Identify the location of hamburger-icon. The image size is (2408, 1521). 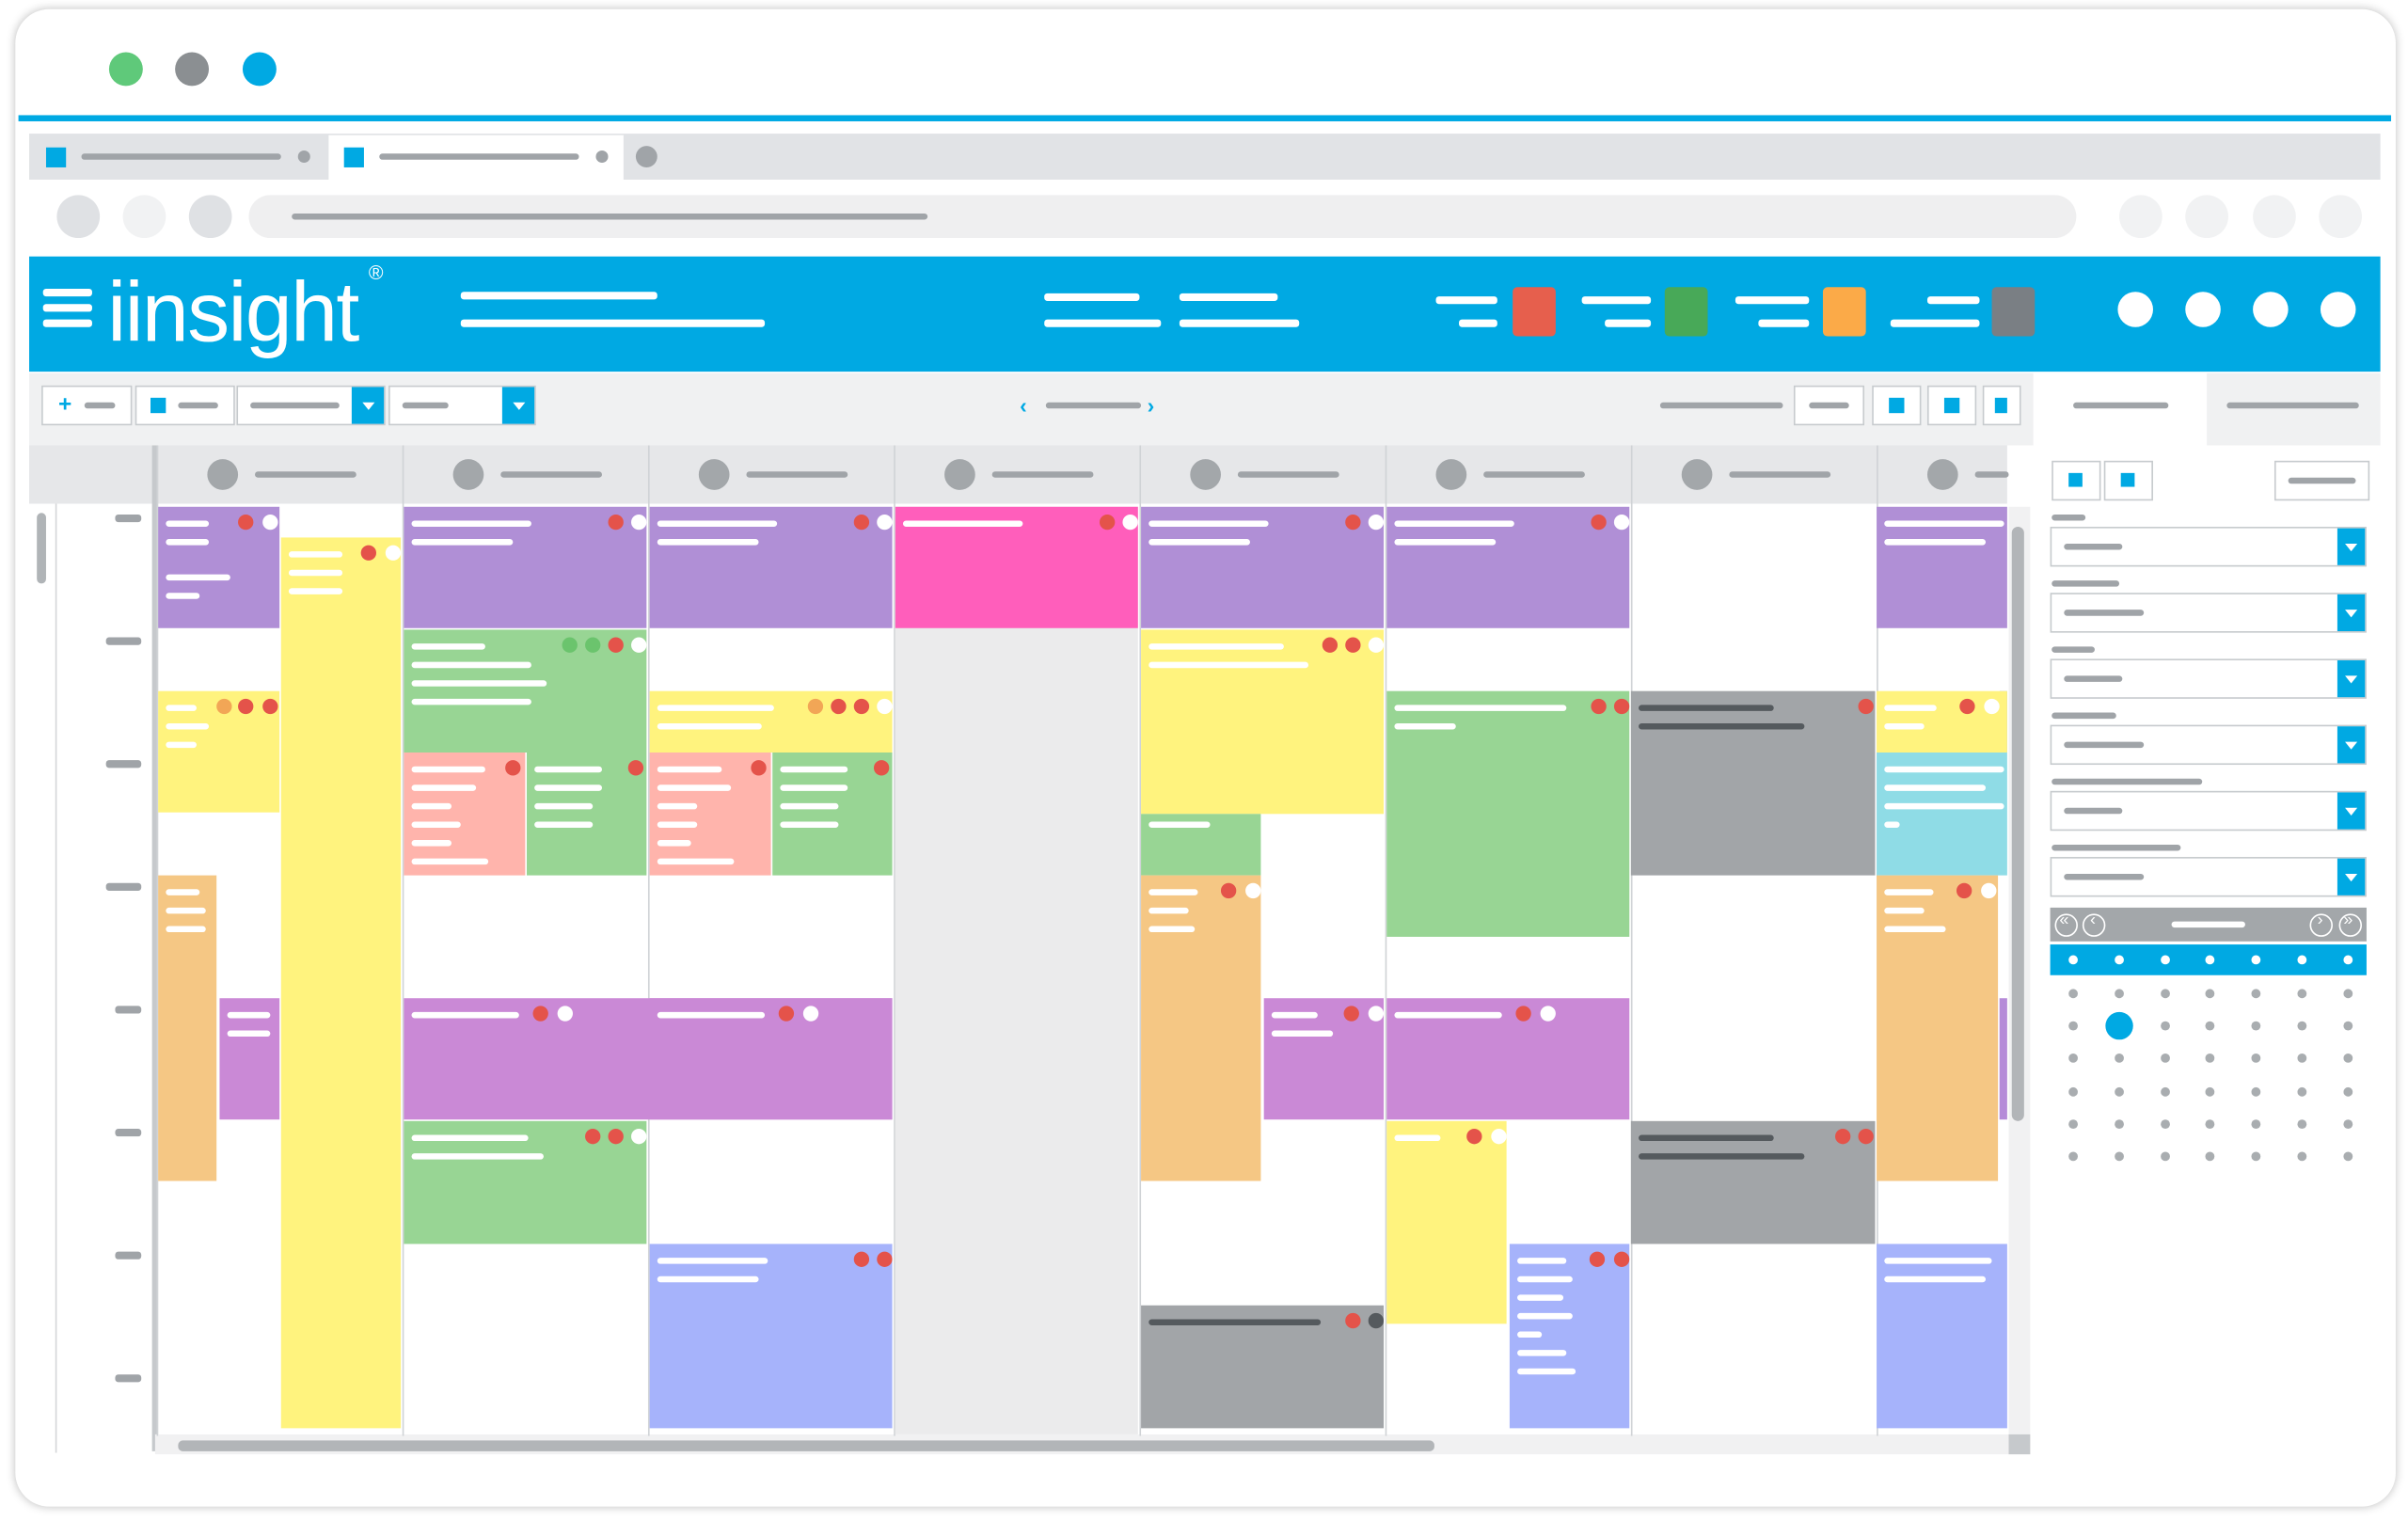
(67, 311).